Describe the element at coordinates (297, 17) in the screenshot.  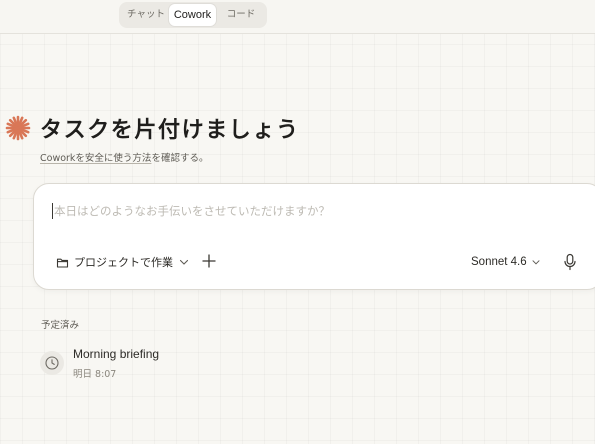
I see `top-bar: チャット Cowork コード` at that location.